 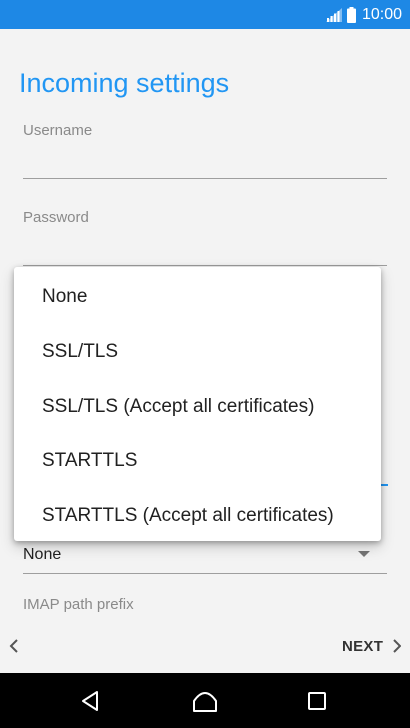 What do you see at coordinates (351, 15) in the screenshot?
I see `battery-icon` at bounding box center [351, 15].